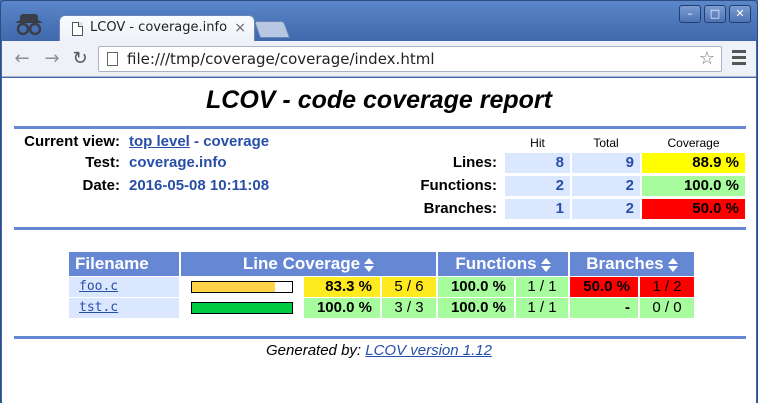  What do you see at coordinates (102, 162) in the screenshot?
I see `test-label: Test:` at bounding box center [102, 162].